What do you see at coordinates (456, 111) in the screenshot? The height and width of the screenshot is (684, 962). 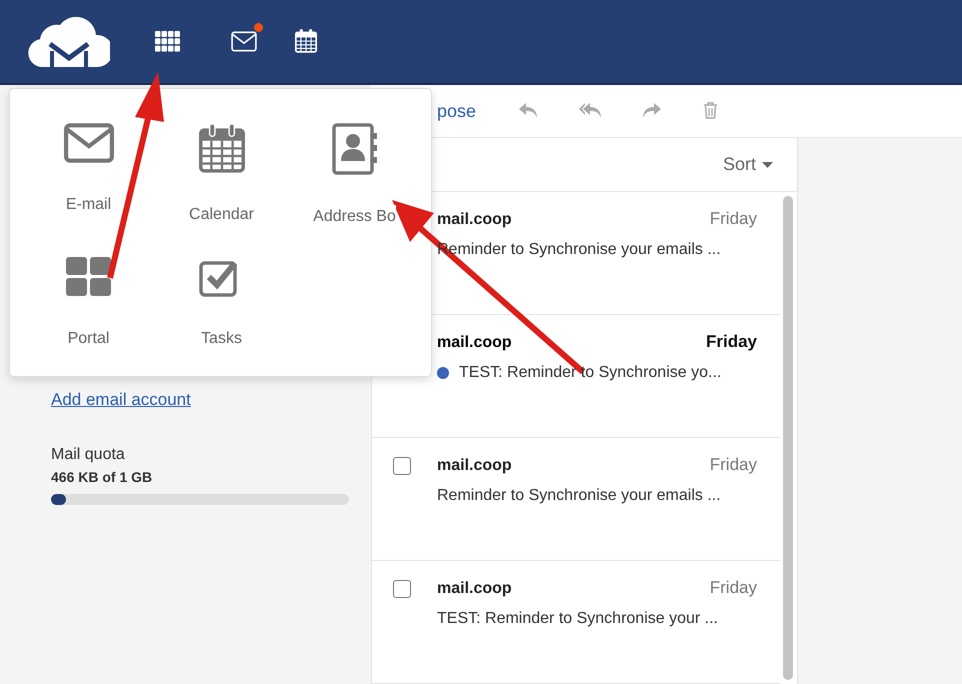 I see `compose-button: pose` at bounding box center [456, 111].